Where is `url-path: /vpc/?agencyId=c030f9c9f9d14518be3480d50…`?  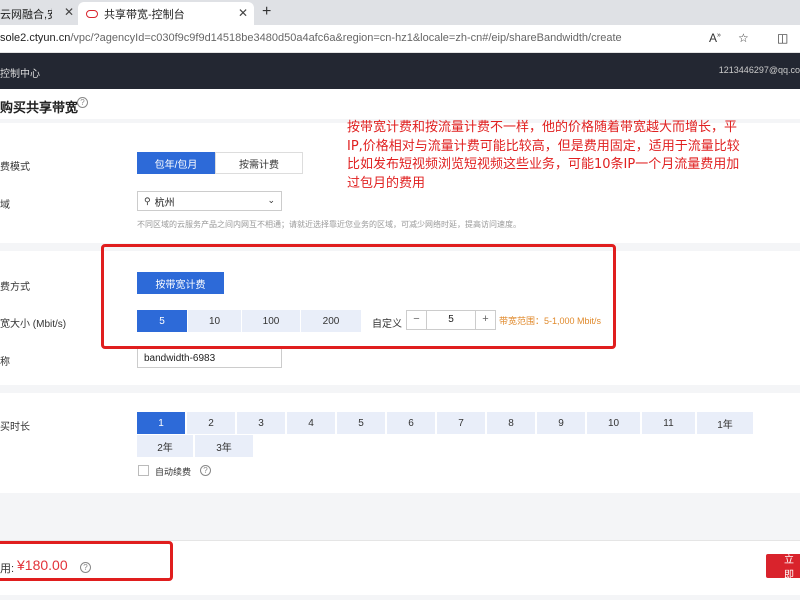
url-path: /vpc/?agencyId=c030f9c9f9d14518be3480d50… is located at coordinates (346, 38).